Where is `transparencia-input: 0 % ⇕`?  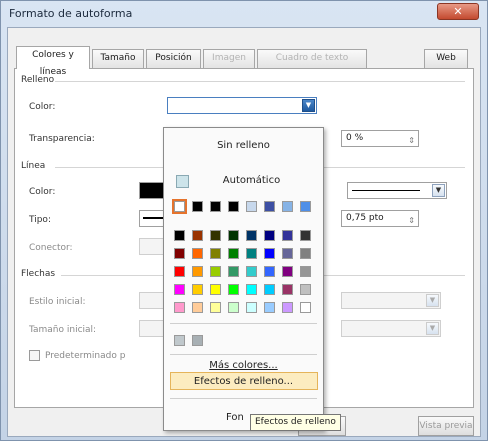 transparencia-input: 0 % ⇕ is located at coordinates (380, 138).